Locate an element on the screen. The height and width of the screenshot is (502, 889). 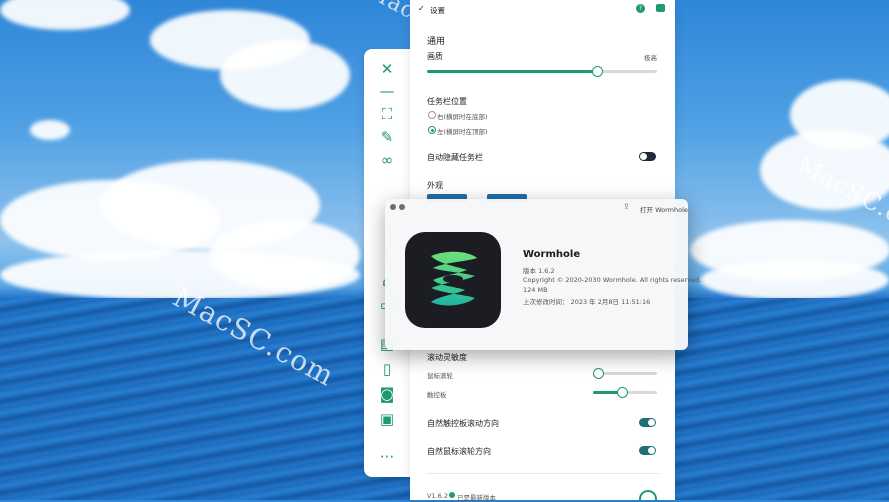
pin-icon: ✎ is located at coordinates (387, 137).